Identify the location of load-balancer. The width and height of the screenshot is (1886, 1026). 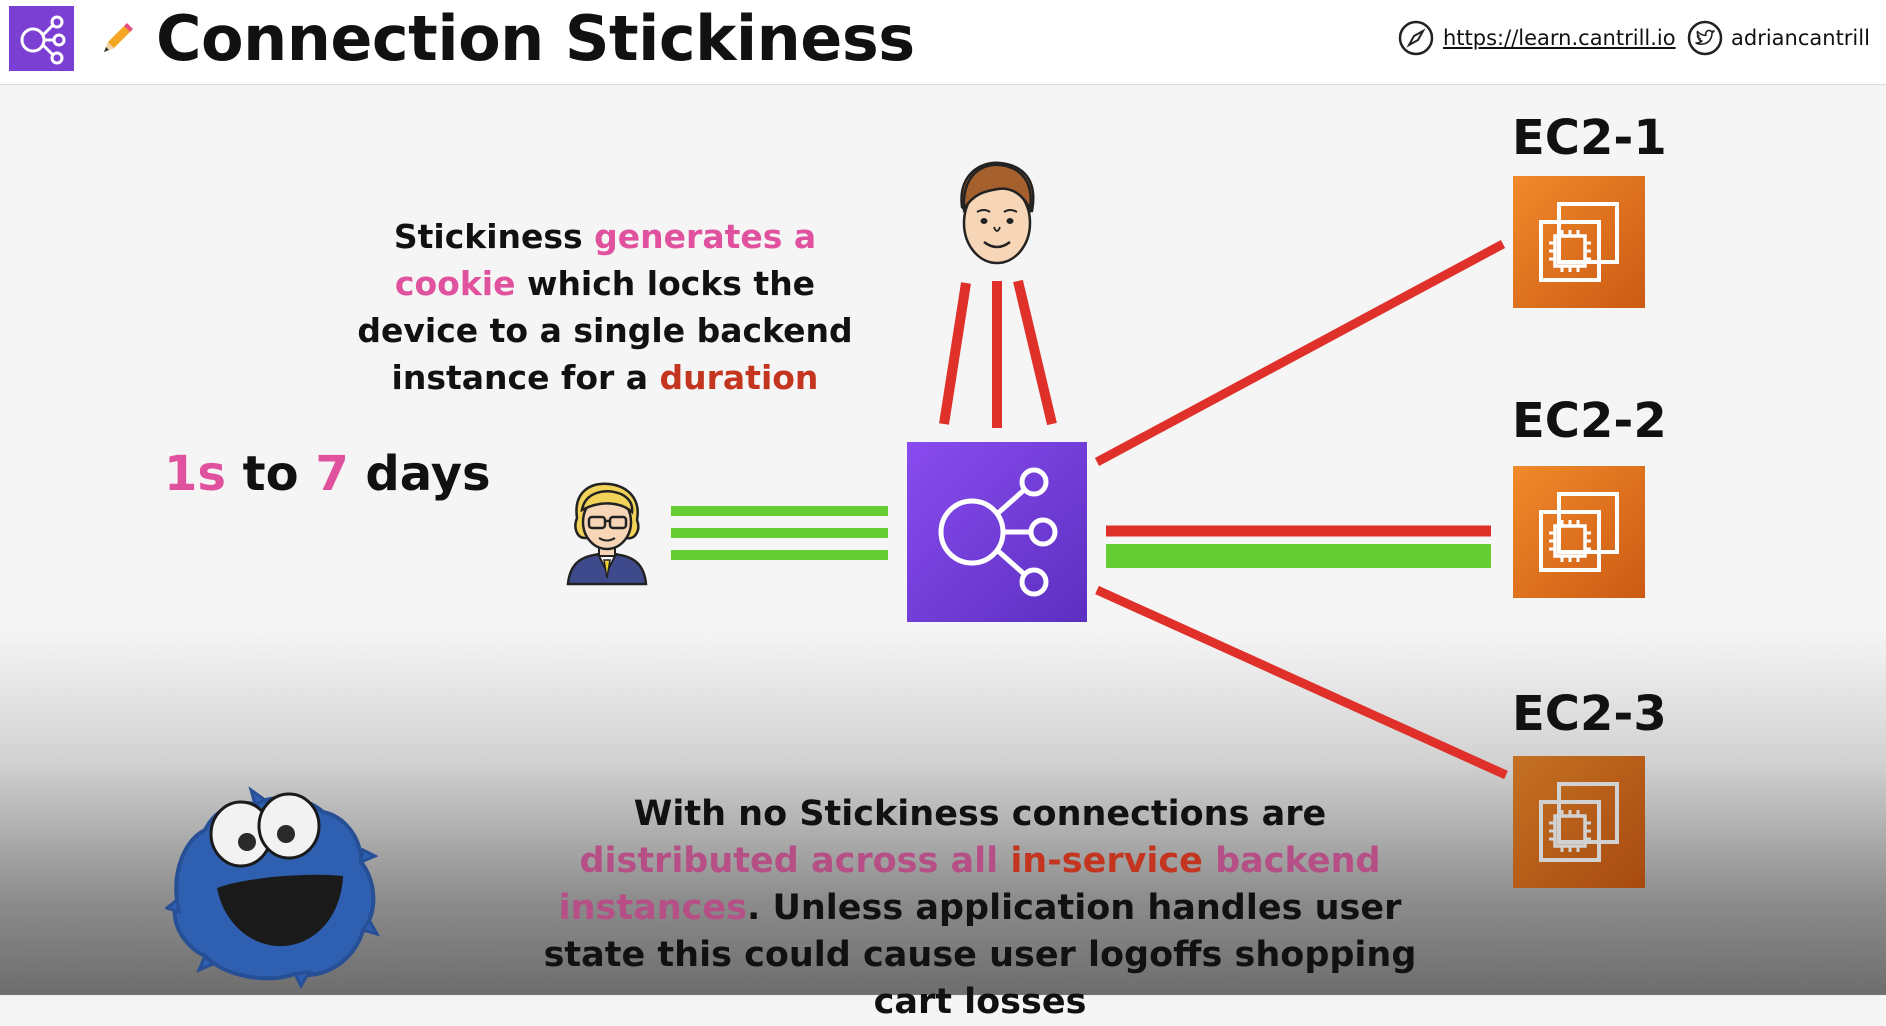
(997, 532).